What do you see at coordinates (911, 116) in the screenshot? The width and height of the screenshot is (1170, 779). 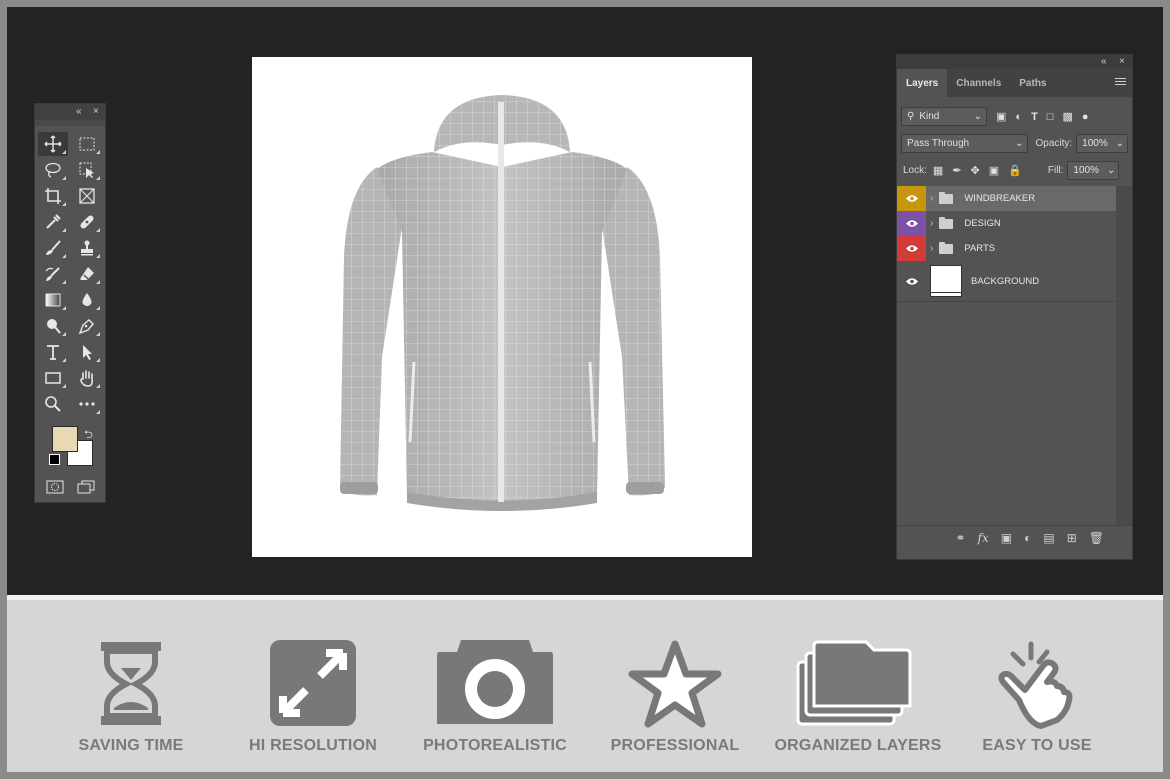 I see `search-icon: ⚲` at bounding box center [911, 116].